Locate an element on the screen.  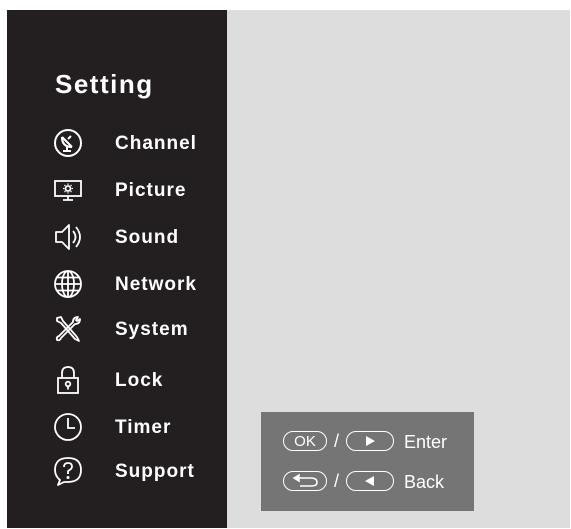
menu-item-label: Support is located at coordinates (155, 471).